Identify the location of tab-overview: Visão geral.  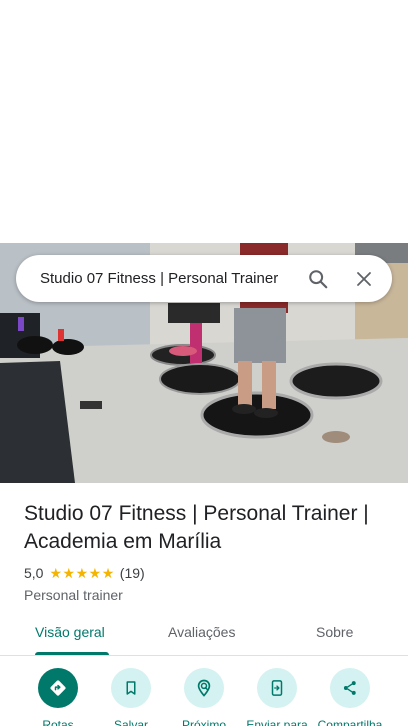
(70, 632).